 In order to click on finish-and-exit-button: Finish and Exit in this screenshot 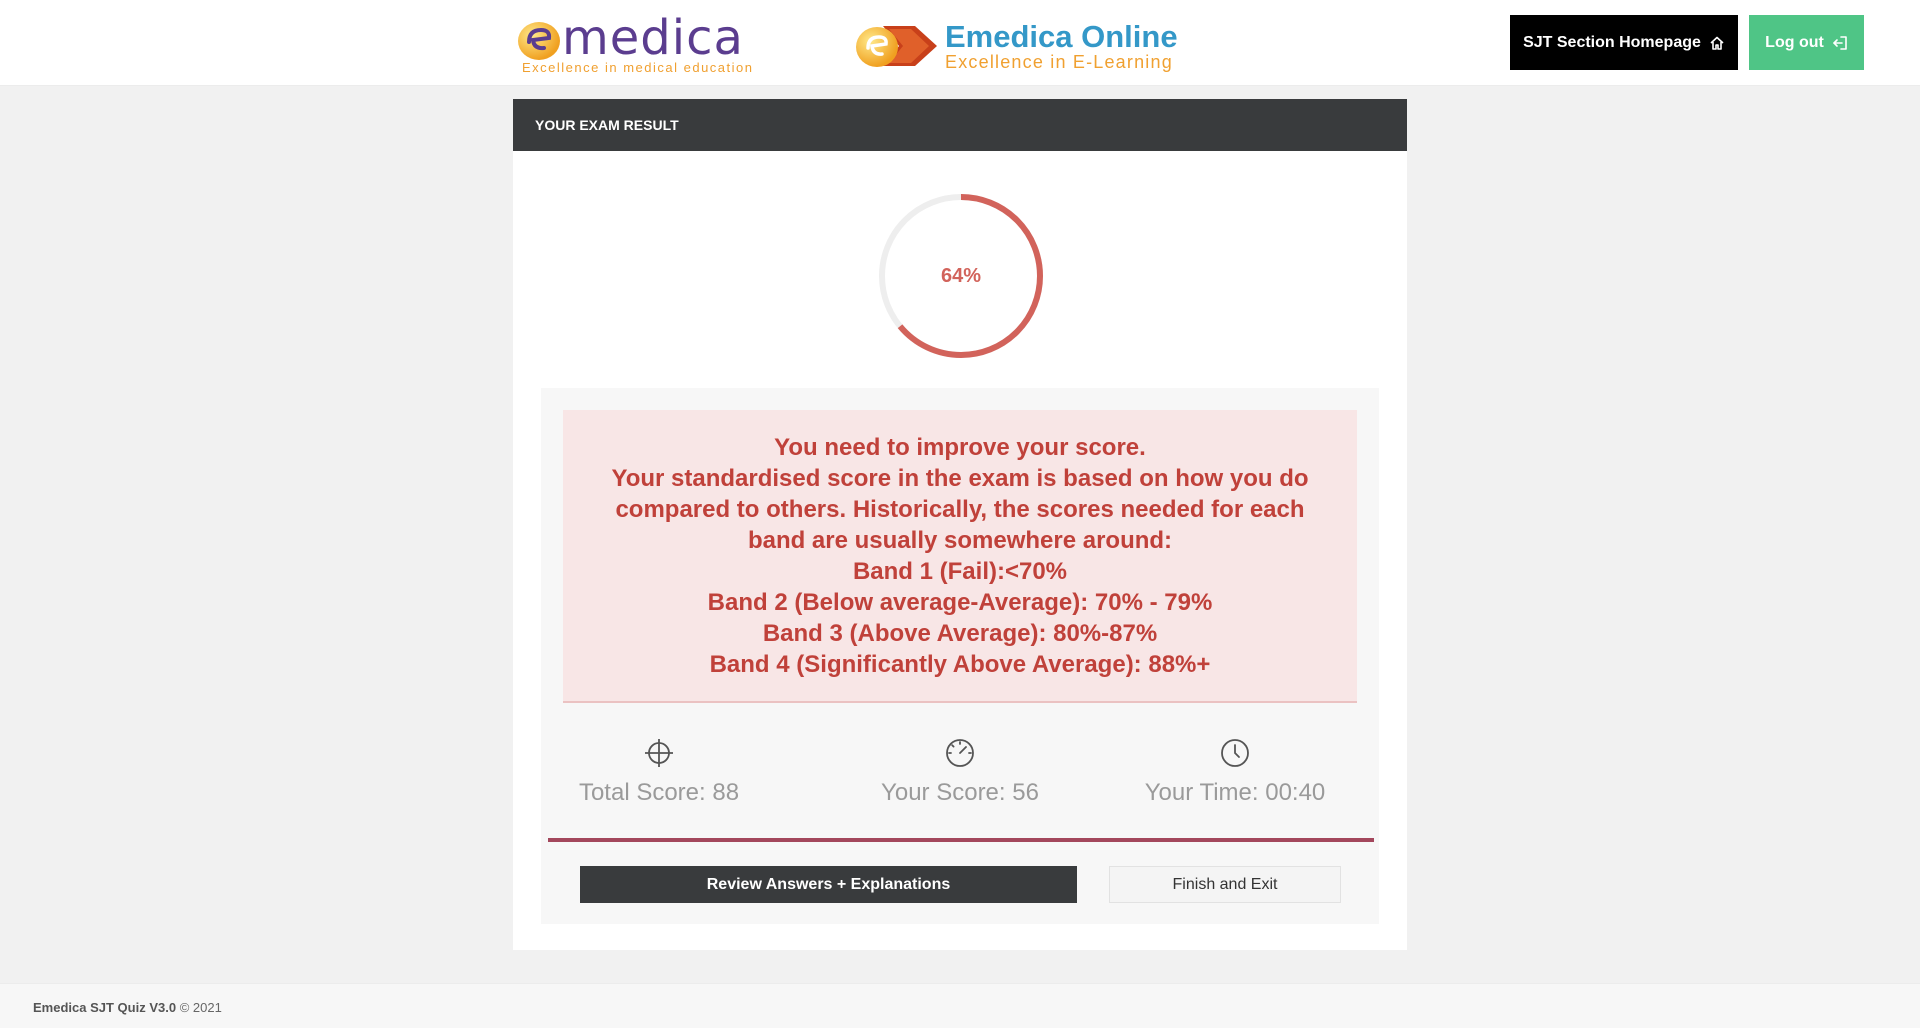, I will do `click(1225, 884)`.